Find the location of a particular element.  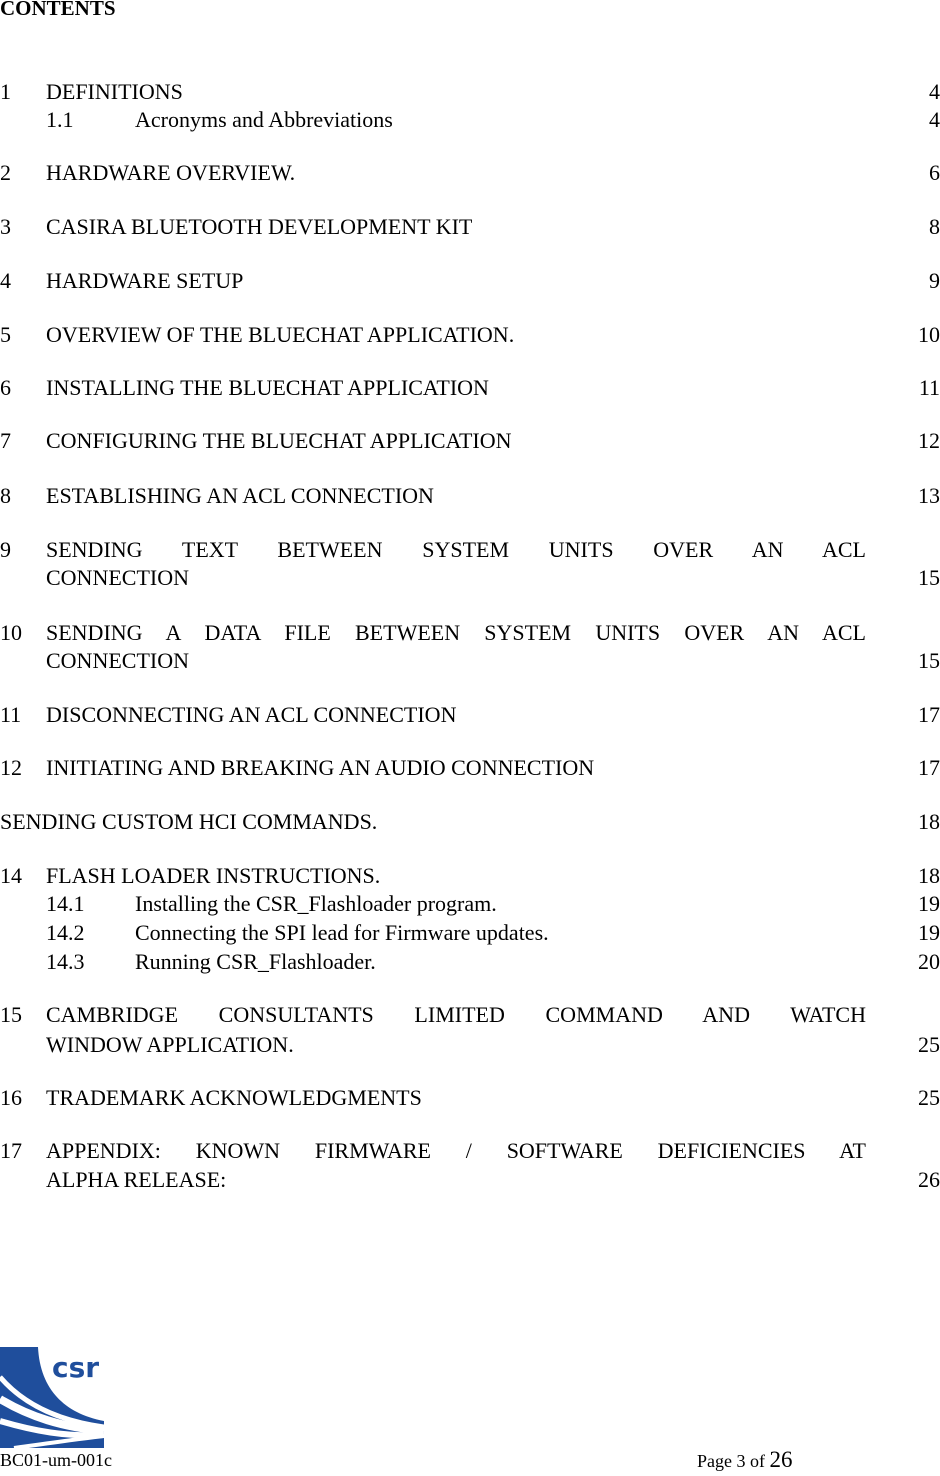

toc-page: 10 is located at coordinates (929, 334).